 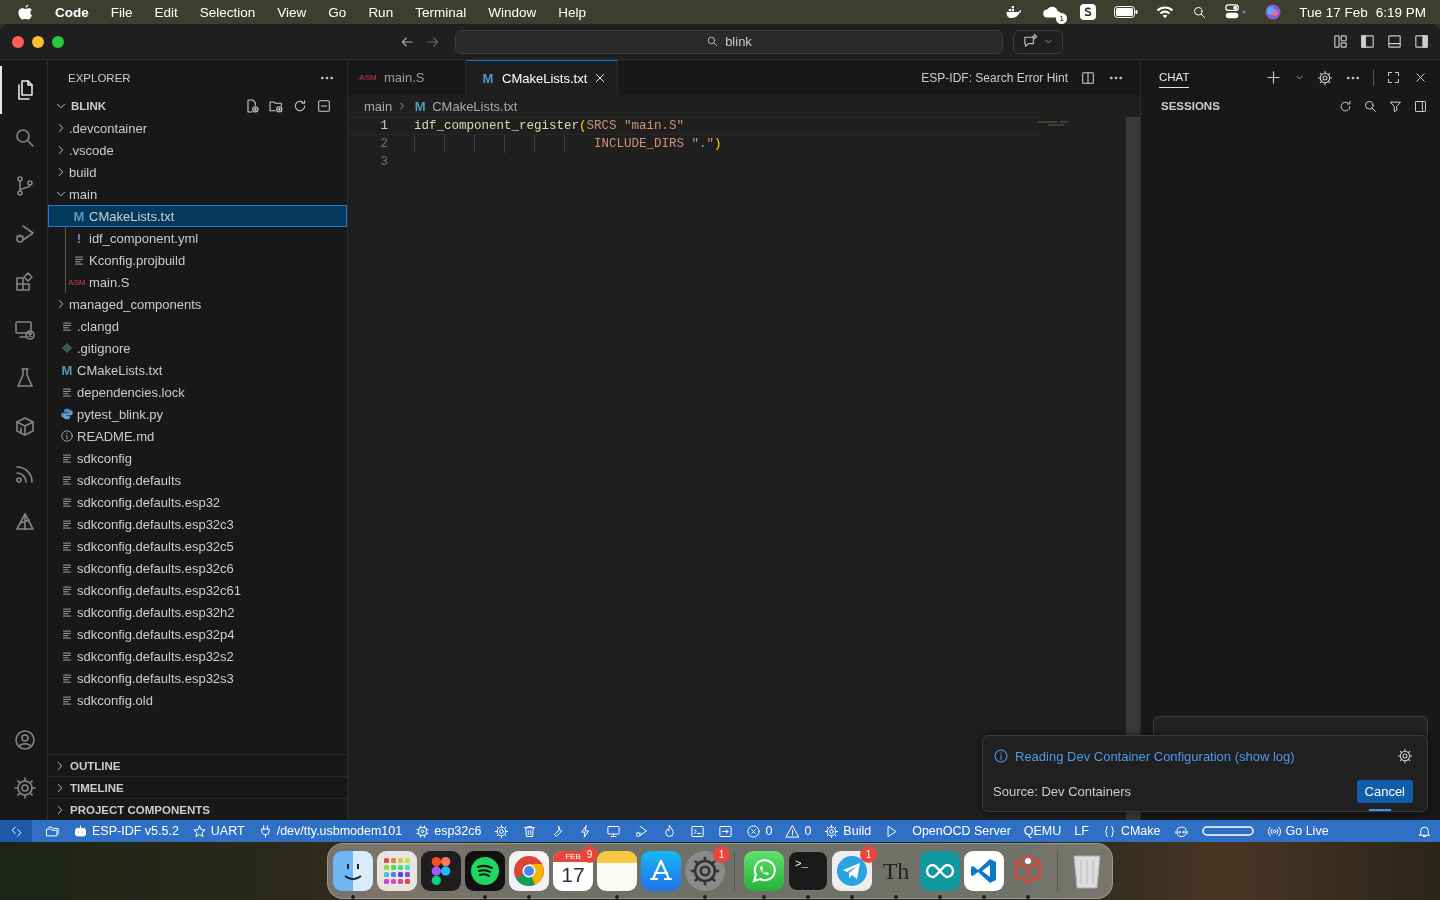 What do you see at coordinates (197, 436) in the screenshot?
I see `file-row: README.md` at bounding box center [197, 436].